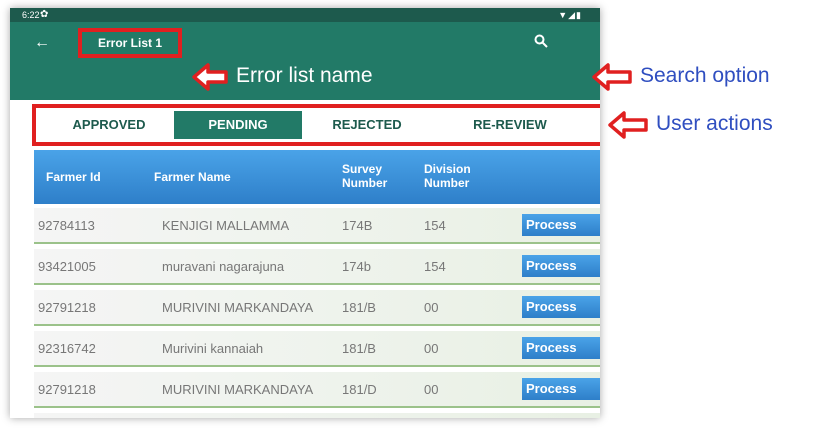  Describe the element at coordinates (359, 389) in the screenshot. I see `cell-survey-number: 181/D` at that location.